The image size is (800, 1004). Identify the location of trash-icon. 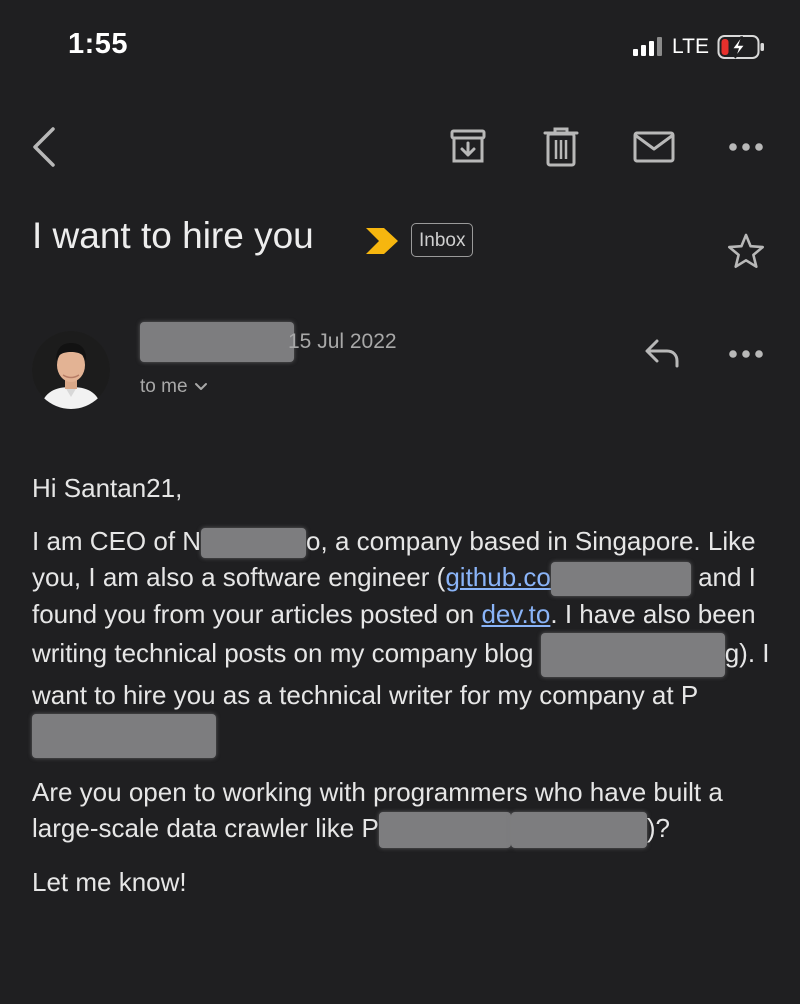
(561, 147).